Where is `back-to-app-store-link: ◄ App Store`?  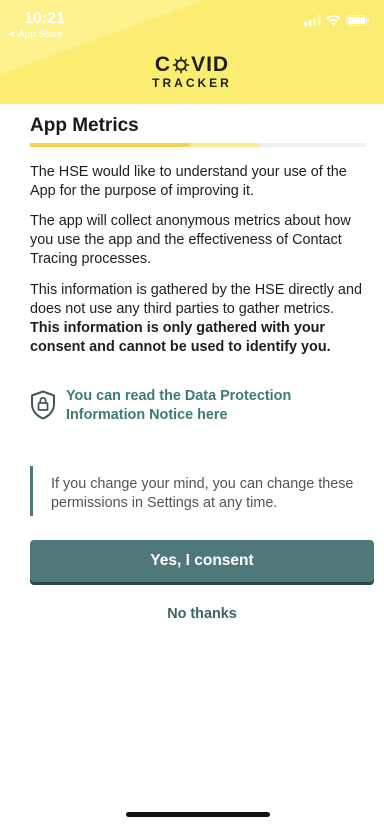
back-to-app-store-link: ◄ App Store is located at coordinates (34, 34).